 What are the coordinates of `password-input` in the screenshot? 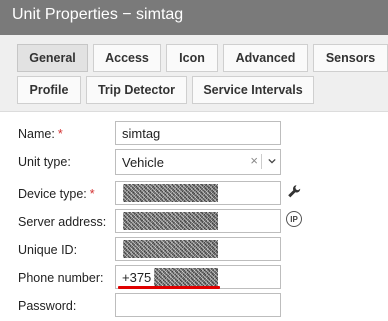 It's located at (198, 305).